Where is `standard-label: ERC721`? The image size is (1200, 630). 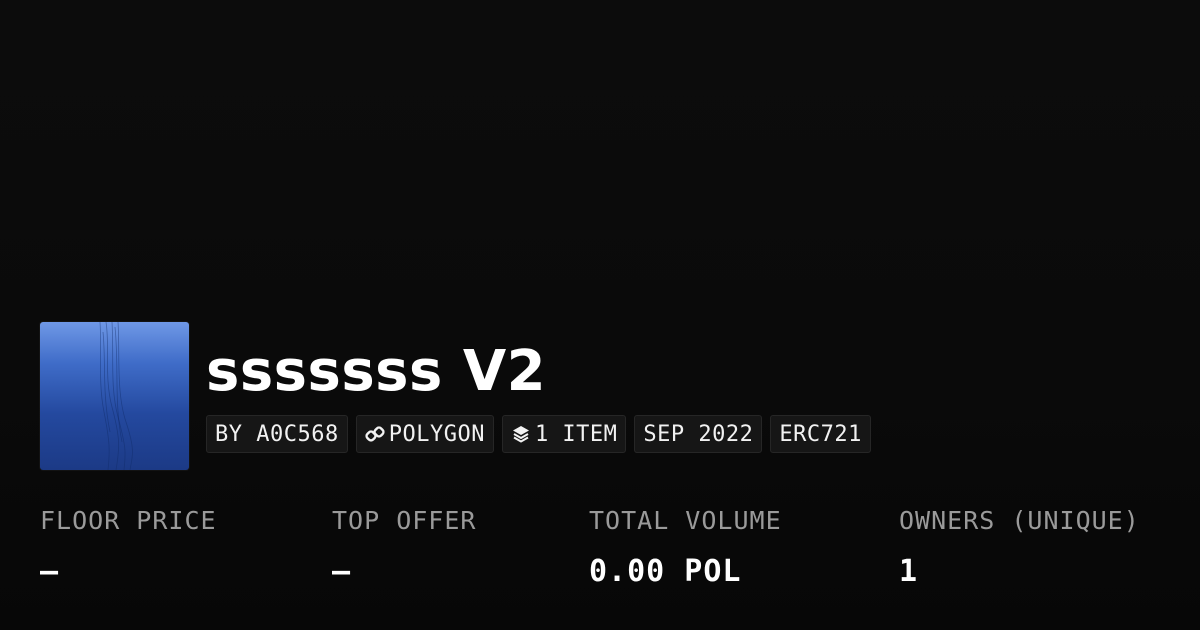 standard-label: ERC721 is located at coordinates (820, 434).